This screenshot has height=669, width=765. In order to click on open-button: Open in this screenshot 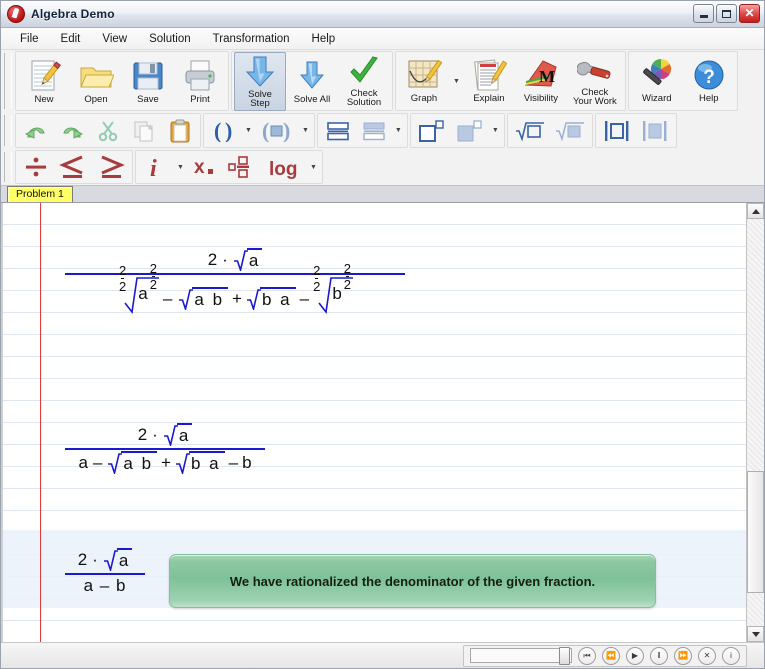, I will do `click(96, 81)`.